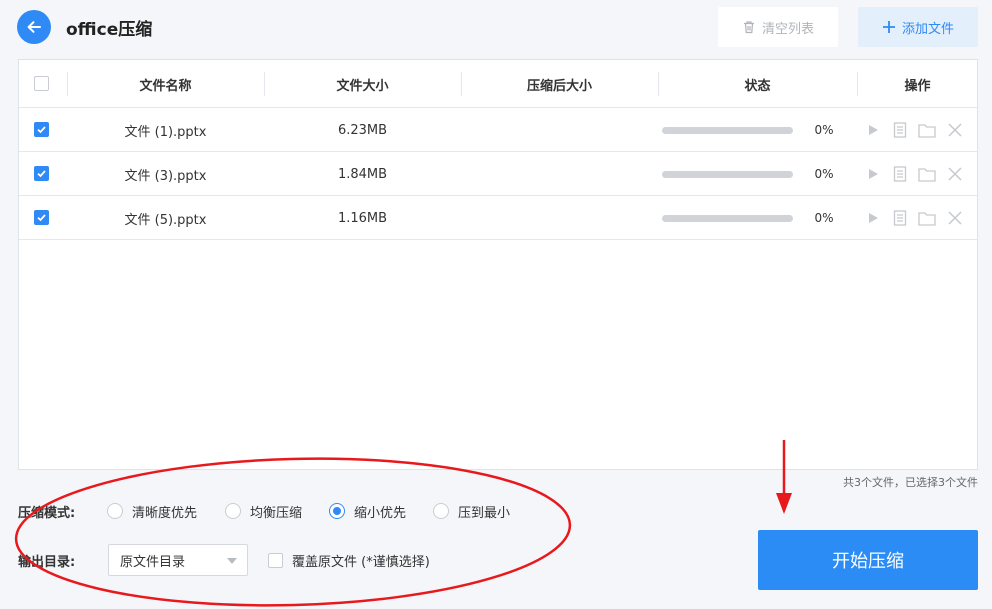  What do you see at coordinates (165, 220) in the screenshot?
I see `file-name: 文件 (5).pptx` at bounding box center [165, 220].